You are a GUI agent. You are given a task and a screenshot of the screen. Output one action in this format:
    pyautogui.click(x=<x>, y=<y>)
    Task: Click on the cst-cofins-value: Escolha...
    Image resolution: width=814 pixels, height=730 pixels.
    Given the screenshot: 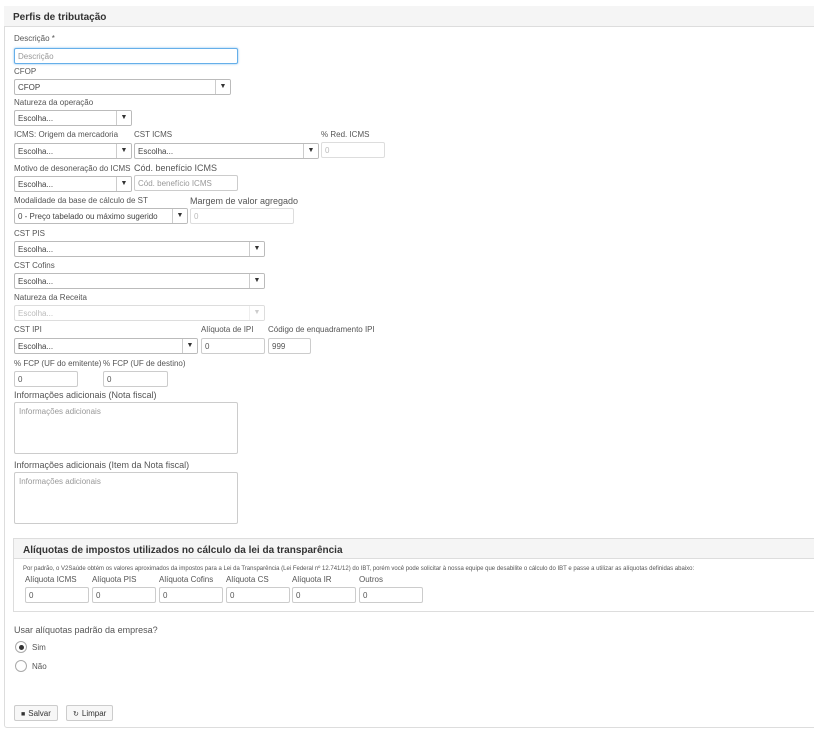 What is the action you would take?
    pyautogui.click(x=36, y=281)
    